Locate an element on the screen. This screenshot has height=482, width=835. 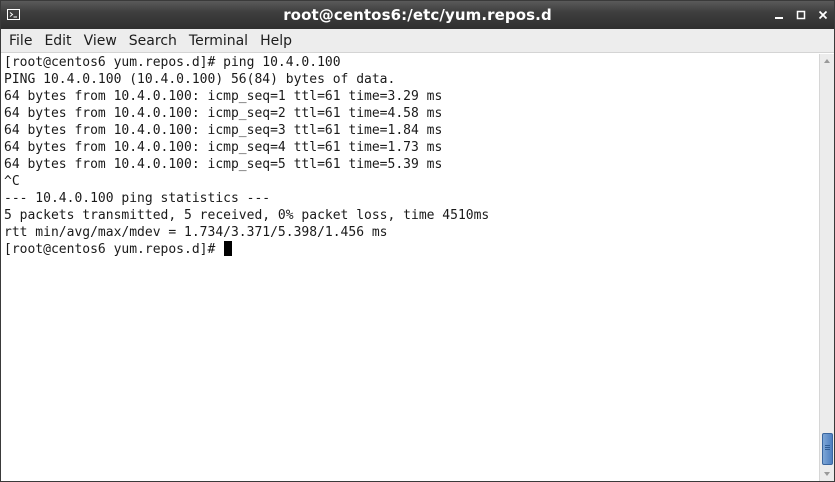
text-cursor is located at coordinates (228, 248).